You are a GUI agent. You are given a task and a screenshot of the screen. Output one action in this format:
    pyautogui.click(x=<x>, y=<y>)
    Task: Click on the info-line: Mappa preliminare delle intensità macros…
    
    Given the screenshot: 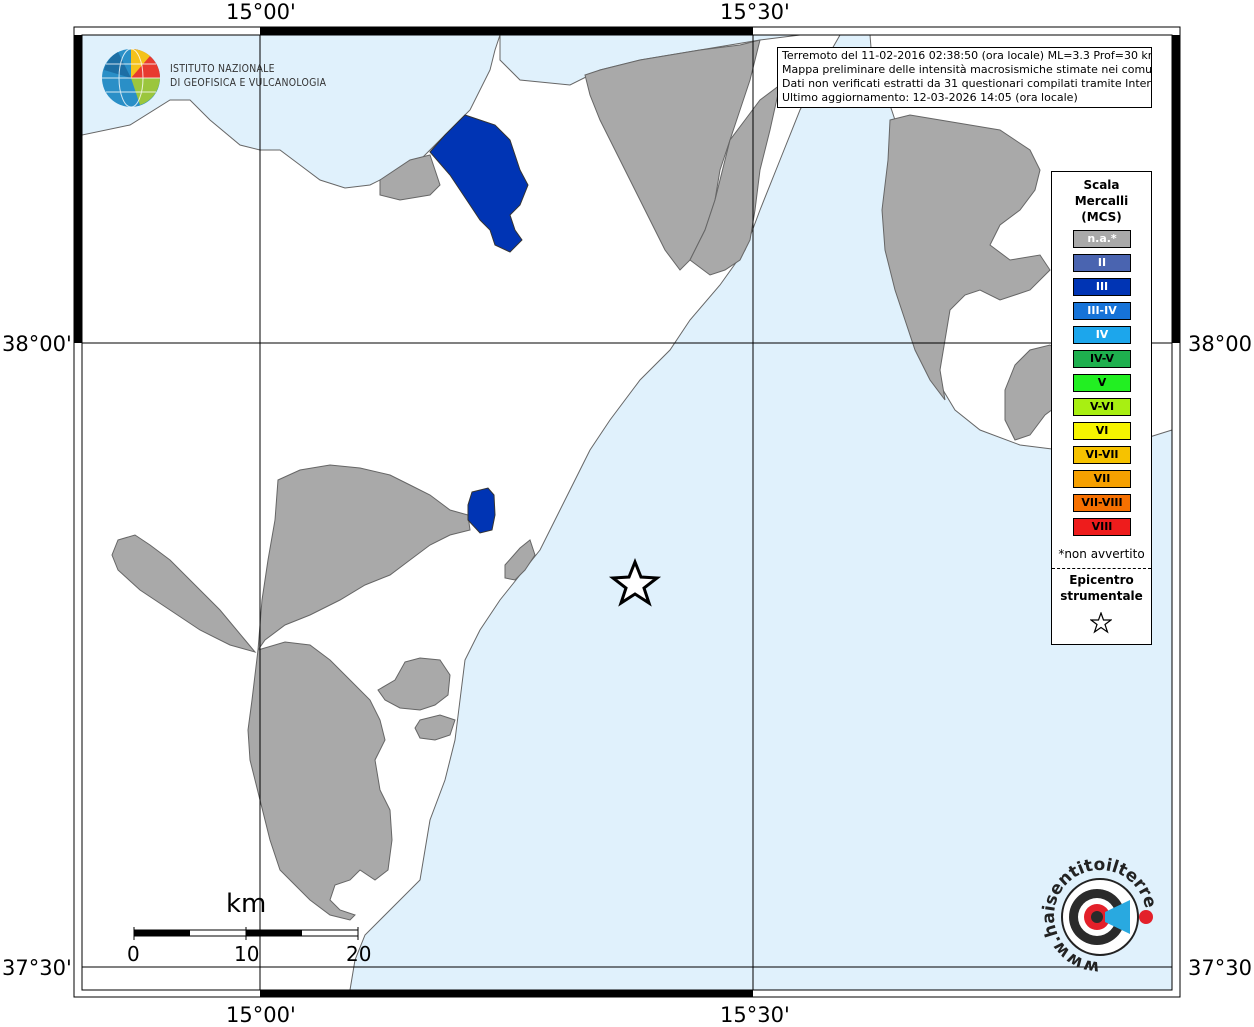 What is the action you would take?
    pyautogui.click(x=967, y=69)
    